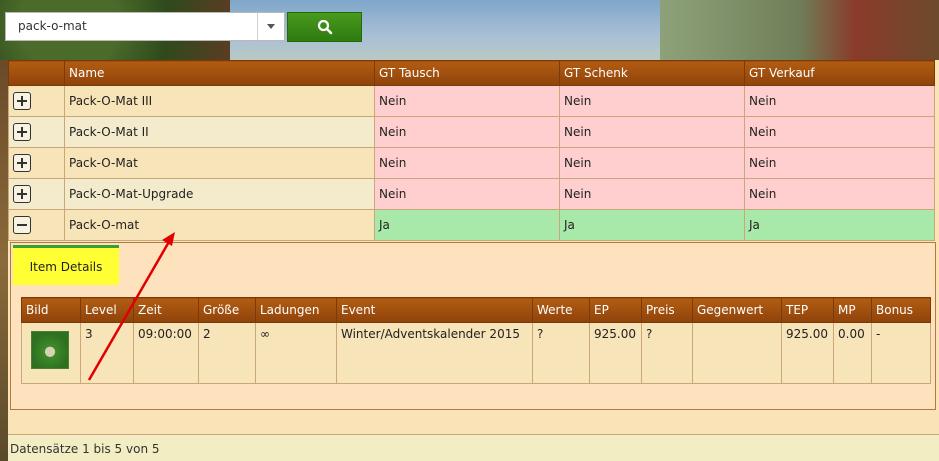 The height and width of the screenshot is (461, 939). Describe the element at coordinates (52, 26) in the screenshot. I see `search-input: pack-o-mat` at that location.